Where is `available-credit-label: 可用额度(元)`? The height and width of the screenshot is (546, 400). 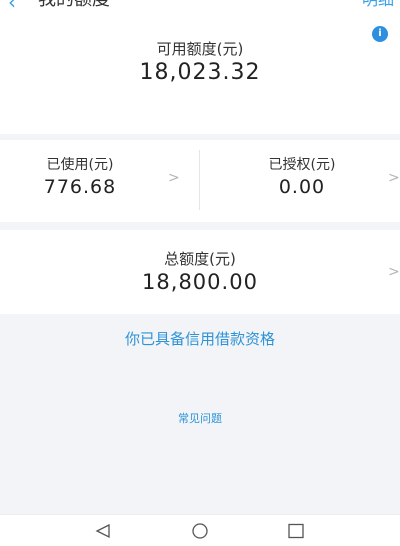 available-credit-label: 可用额度(元) is located at coordinates (200, 49).